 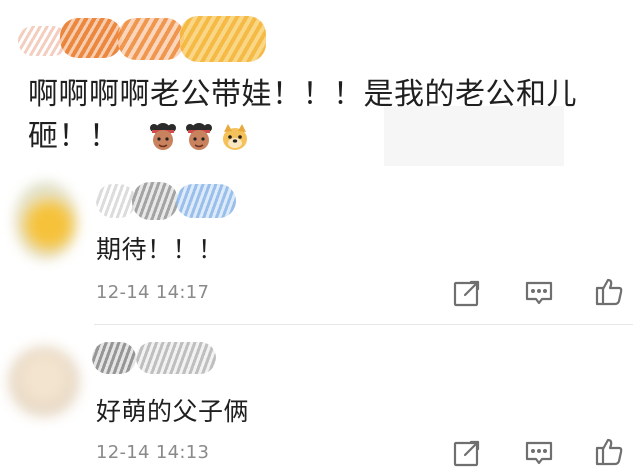 What do you see at coordinates (153, 452) in the screenshot?
I see `reply-time: 12-14 14:13` at bounding box center [153, 452].